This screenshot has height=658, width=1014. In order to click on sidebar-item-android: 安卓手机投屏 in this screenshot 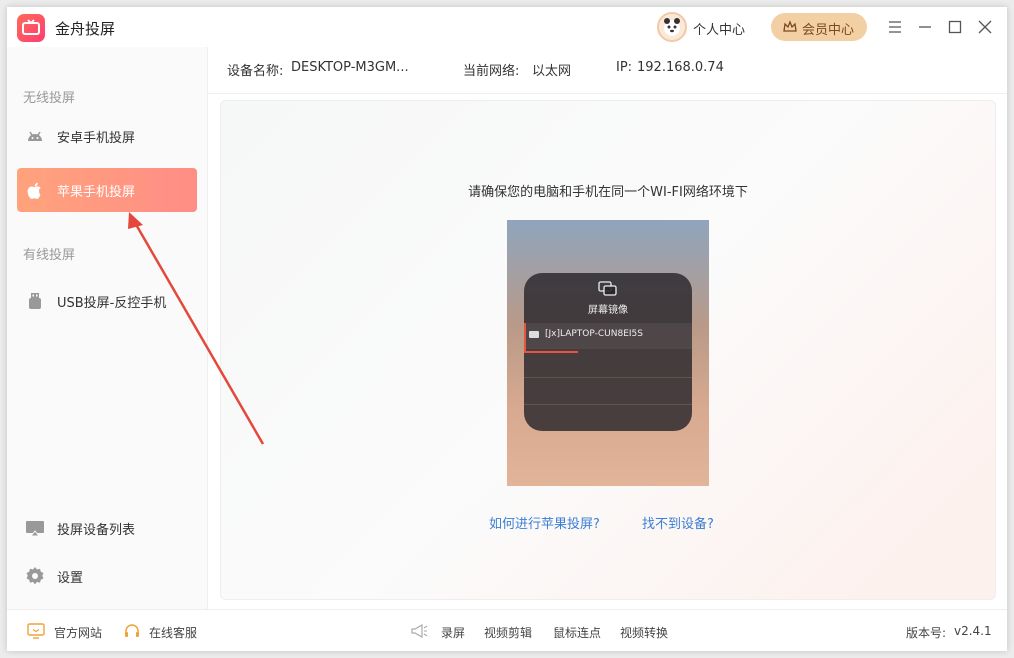, I will do `click(107, 136)`.